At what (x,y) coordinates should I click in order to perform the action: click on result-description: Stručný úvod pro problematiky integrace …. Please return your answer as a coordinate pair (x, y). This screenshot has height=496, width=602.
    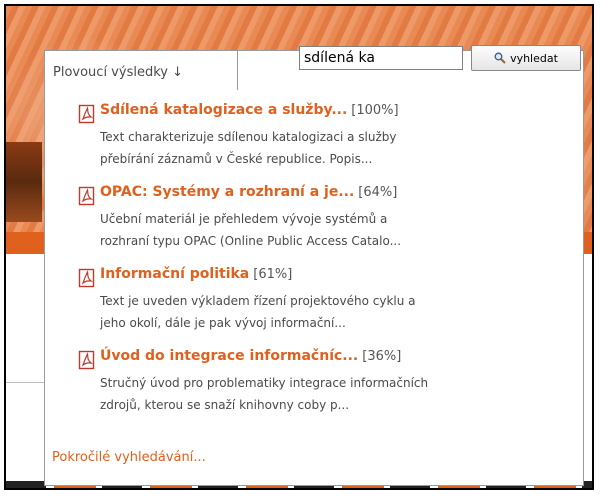
    Looking at the image, I should click on (336, 394).